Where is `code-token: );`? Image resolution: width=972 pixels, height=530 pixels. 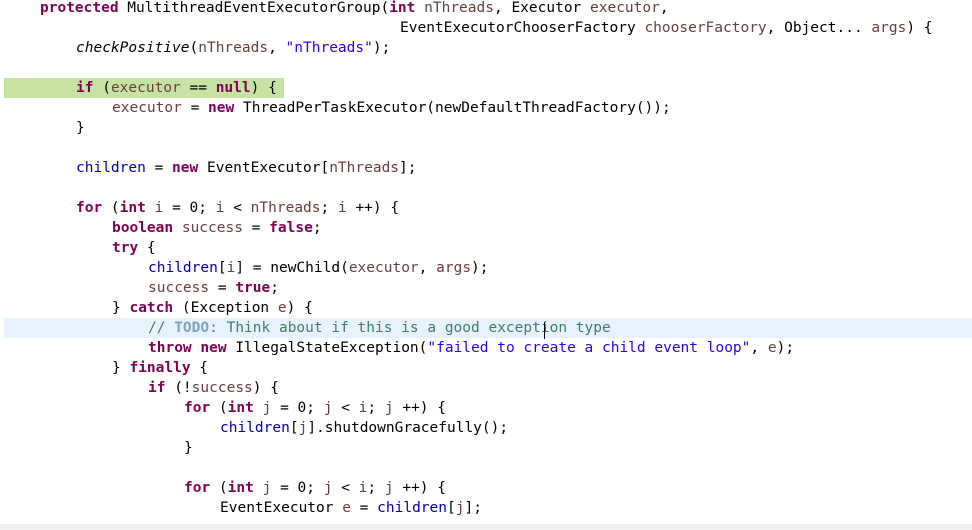
code-token: ); is located at coordinates (785, 348).